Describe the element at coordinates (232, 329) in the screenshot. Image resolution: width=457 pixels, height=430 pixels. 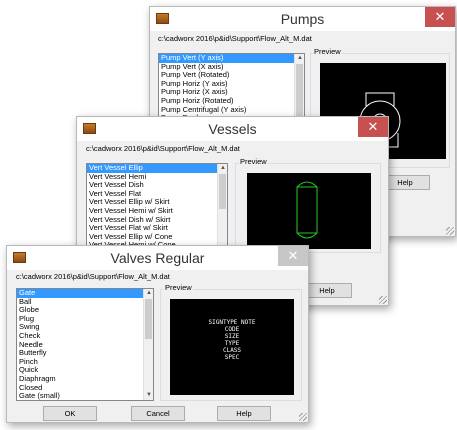
I see `preview-text-line: CODE` at that location.